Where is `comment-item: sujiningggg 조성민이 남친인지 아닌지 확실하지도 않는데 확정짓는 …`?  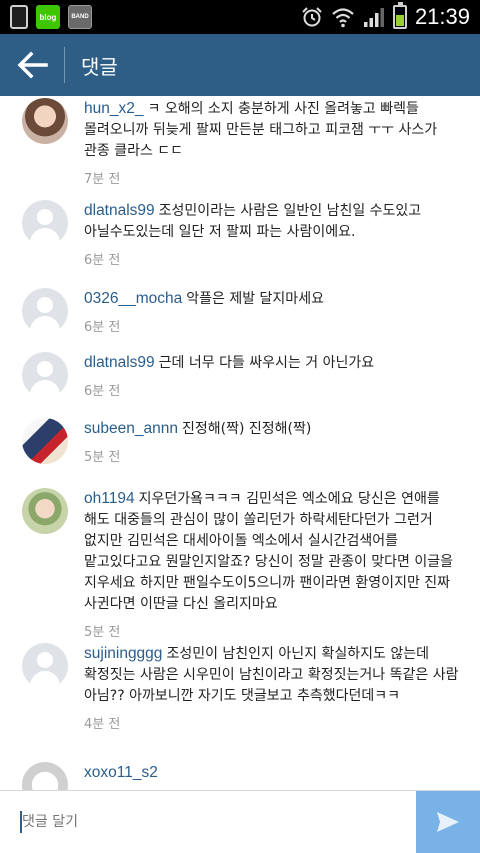
comment-item: sujiningggg 조성민이 남친인지 아닌지 확실하지도 않는데 확정짓는 … is located at coordinates (240, 702).